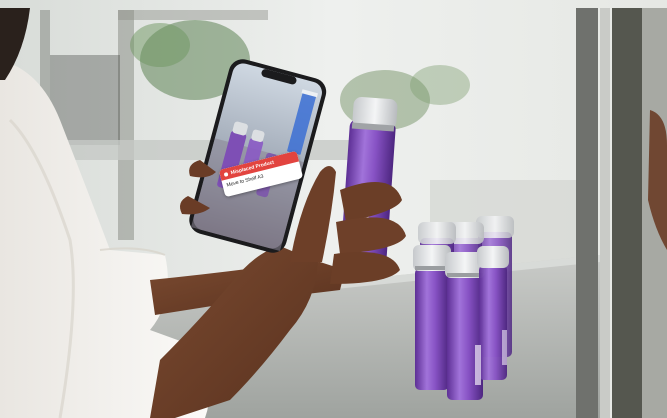 Image resolution: width=667 pixels, height=418 pixels. What do you see at coordinates (463, 308) in the screenshot?
I see `product-group` at bounding box center [463, 308].